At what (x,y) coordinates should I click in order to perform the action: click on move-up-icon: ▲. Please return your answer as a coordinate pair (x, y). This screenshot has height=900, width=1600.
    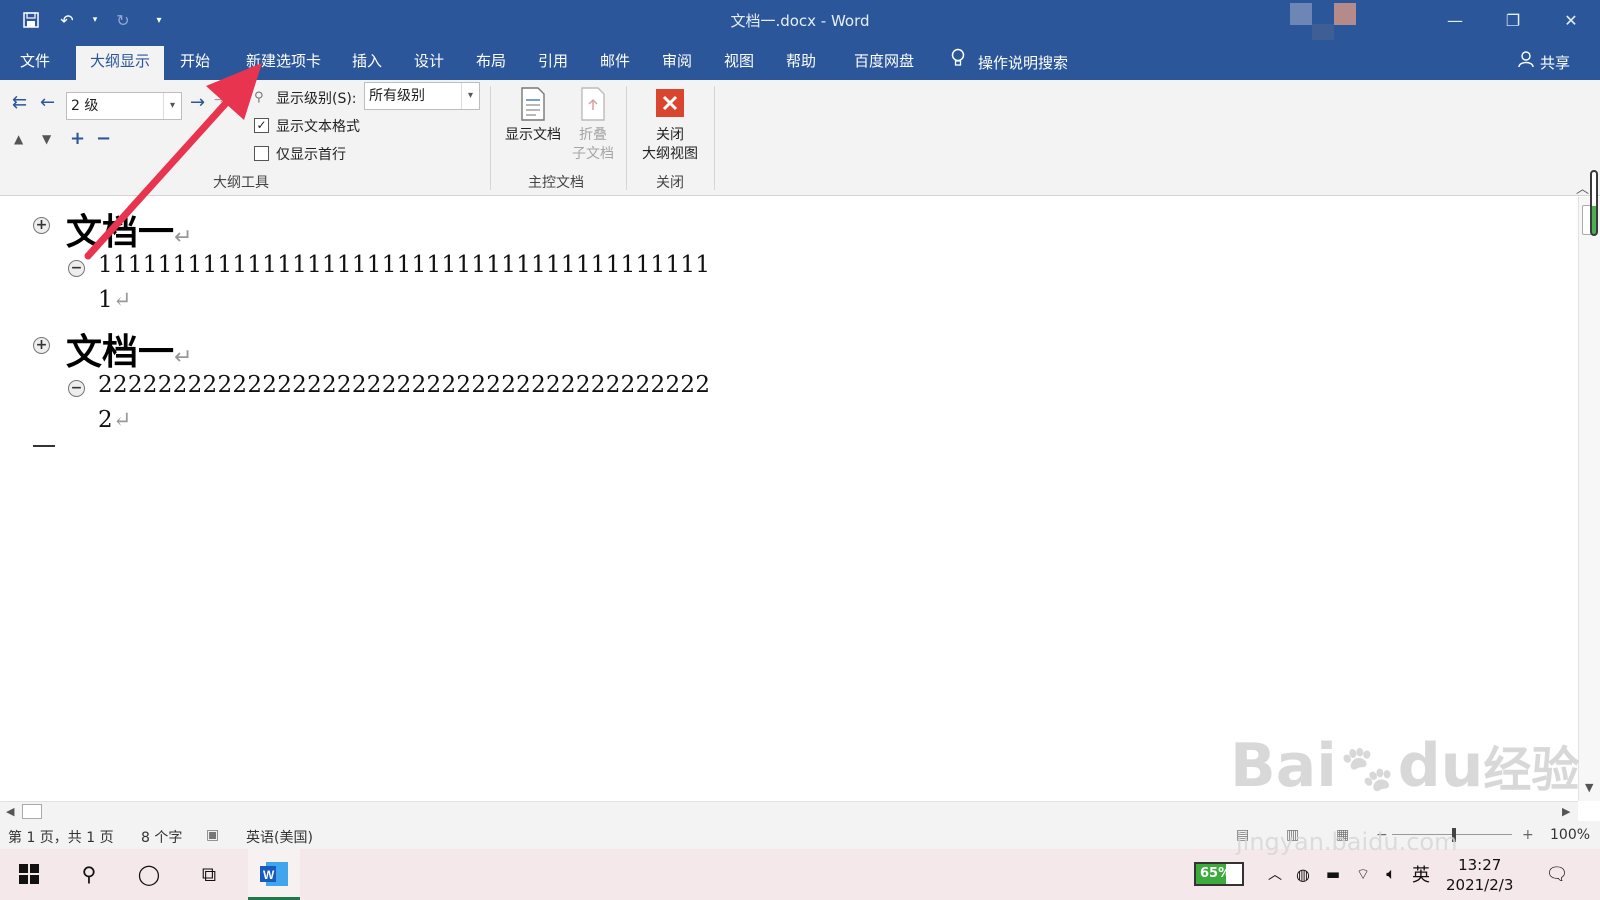
    Looking at the image, I should click on (18, 139).